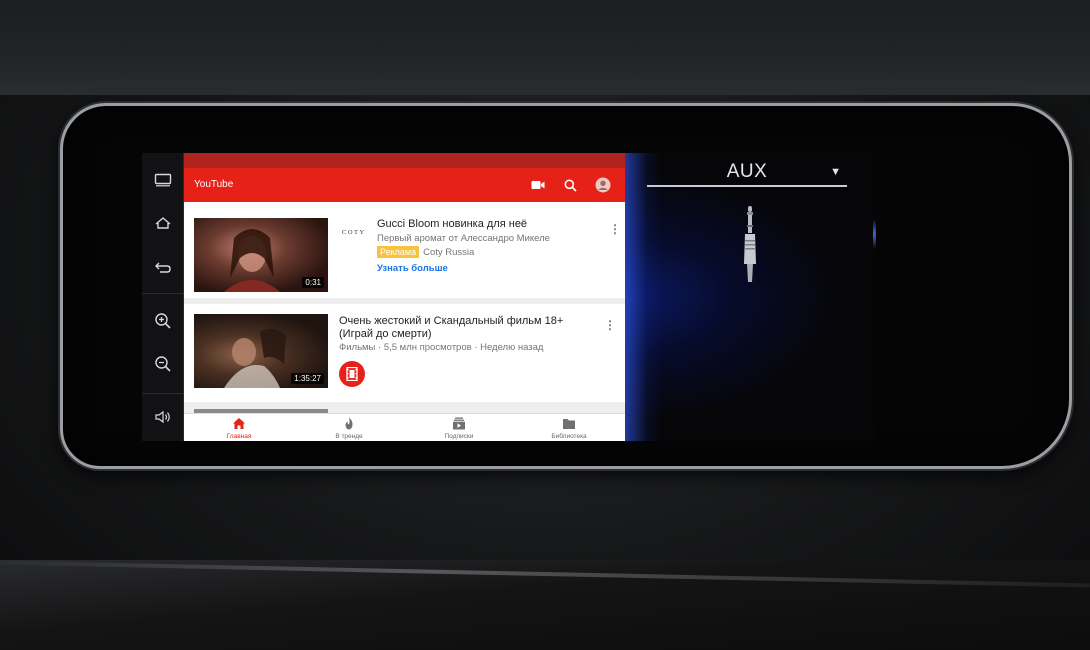  What do you see at coordinates (313, 282) in the screenshot?
I see `video-duration: 0:31` at bounding box center [313, 282].